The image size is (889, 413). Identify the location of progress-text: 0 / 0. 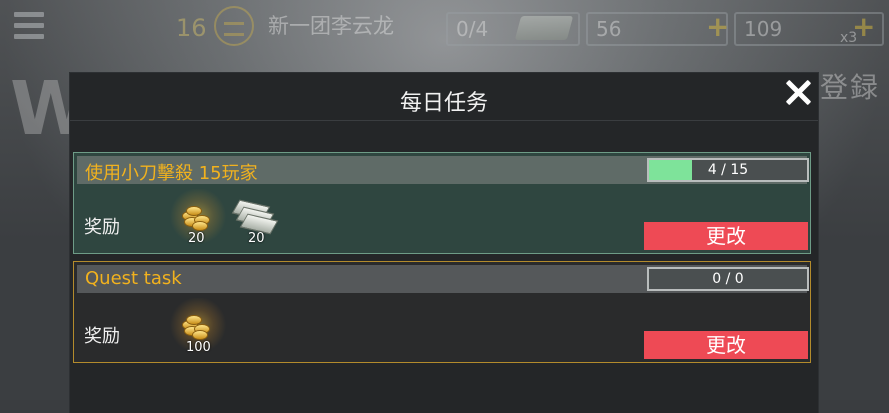
(728, 279).